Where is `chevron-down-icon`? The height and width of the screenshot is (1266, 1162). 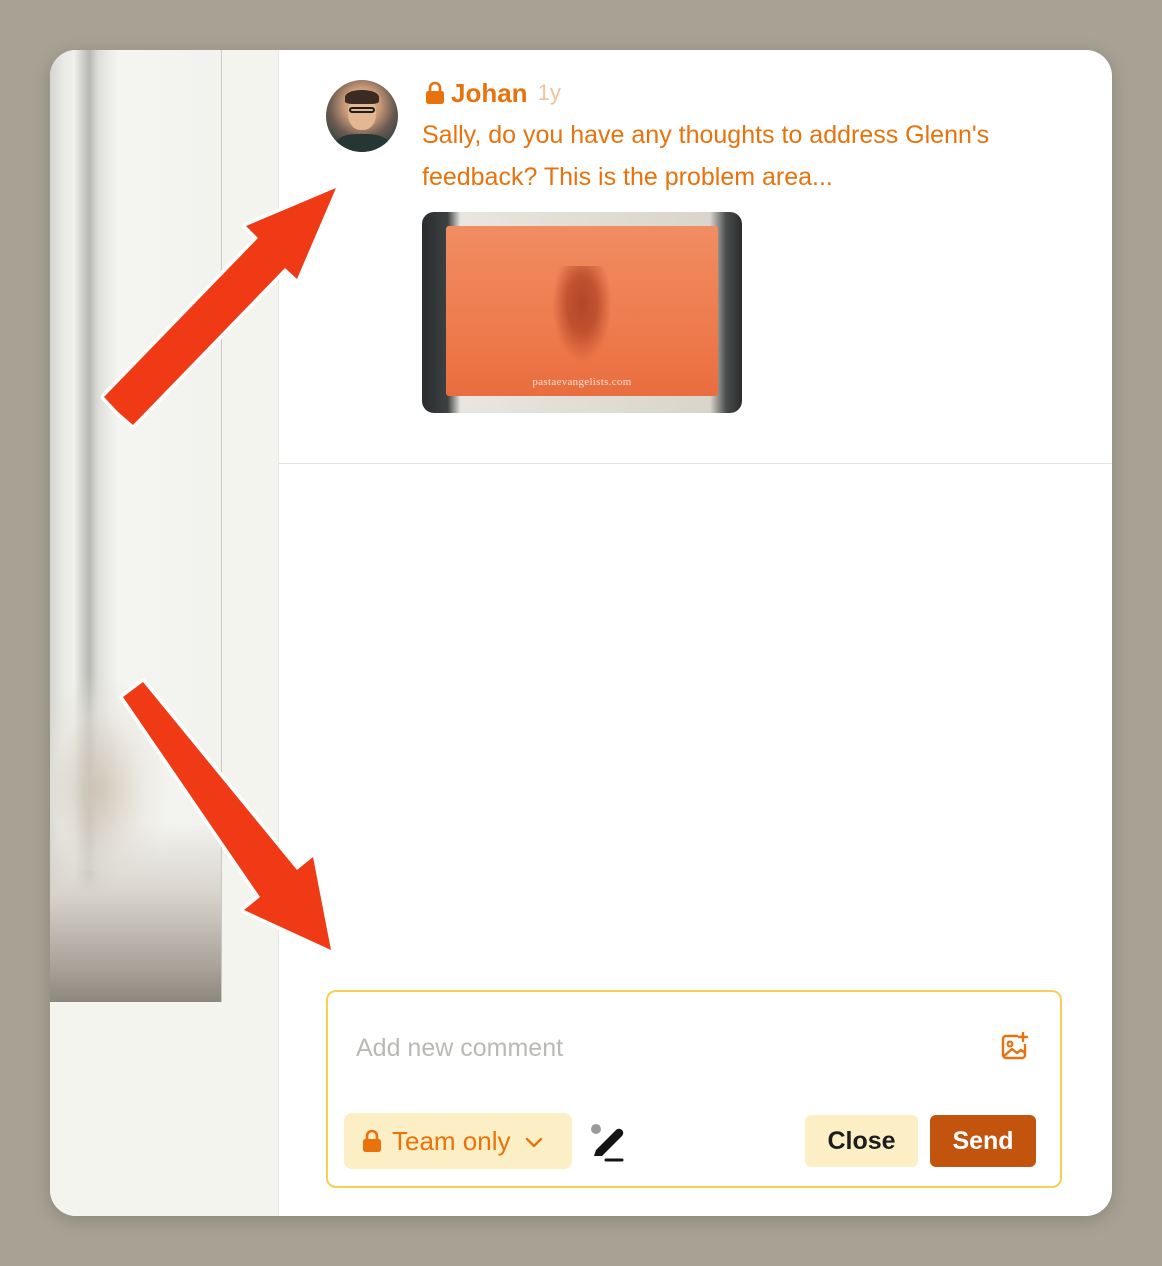 chevron-down-icon is located at coordinates (534, 1141).